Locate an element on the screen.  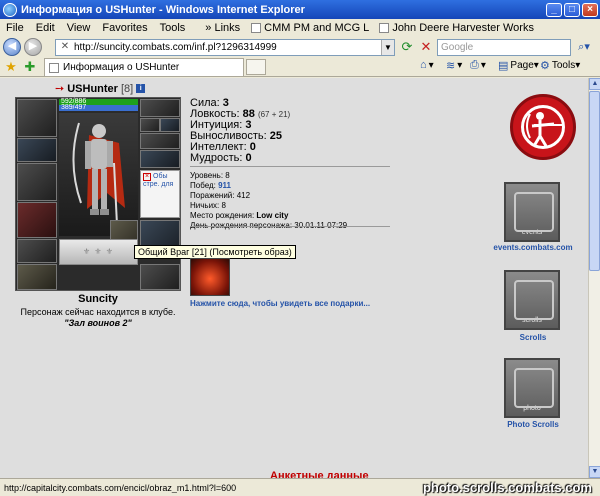
stop-icon: ✕ is located at coordinates (426, 47).